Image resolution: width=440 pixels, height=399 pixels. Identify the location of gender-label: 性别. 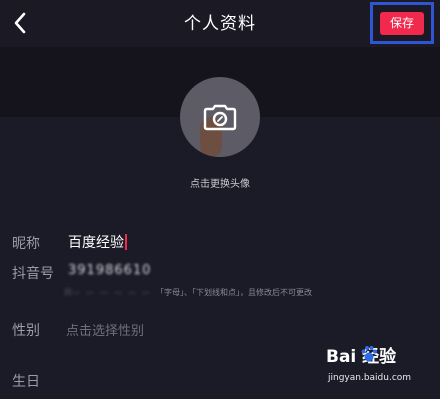
(26, 331).